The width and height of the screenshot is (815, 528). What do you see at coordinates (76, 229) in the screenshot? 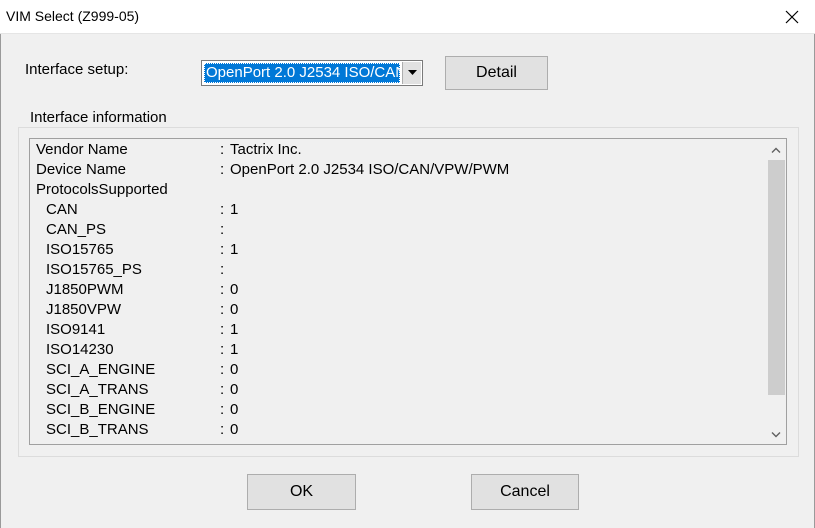
I see `info-row-key: CAN_PS` at bounding box center [76, 229].